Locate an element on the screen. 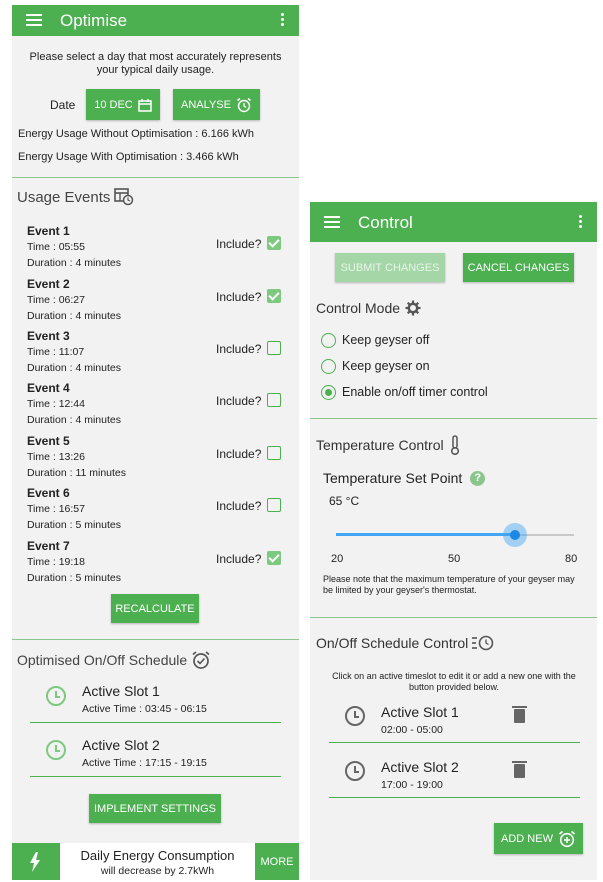 Image resolution: width=603 pixels, height=882 pixels. implement-settings-button: IMPLEMENT SETTINGS is located at coordinates (155, 808).